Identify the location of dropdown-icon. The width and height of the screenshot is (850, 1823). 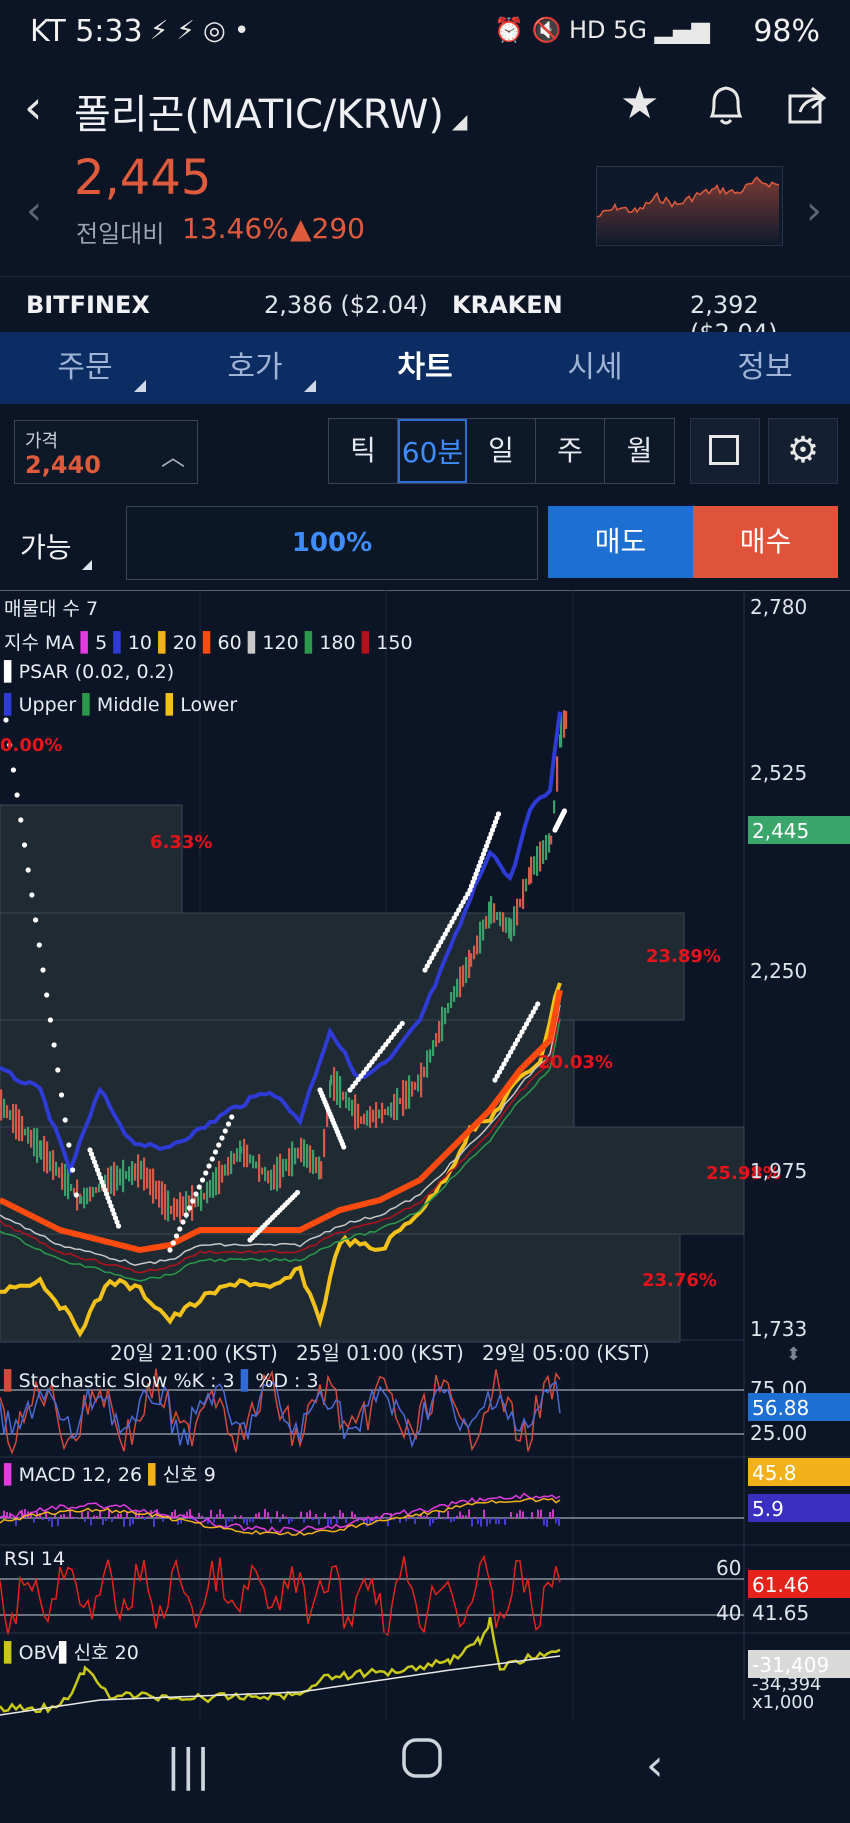
(310, 386).